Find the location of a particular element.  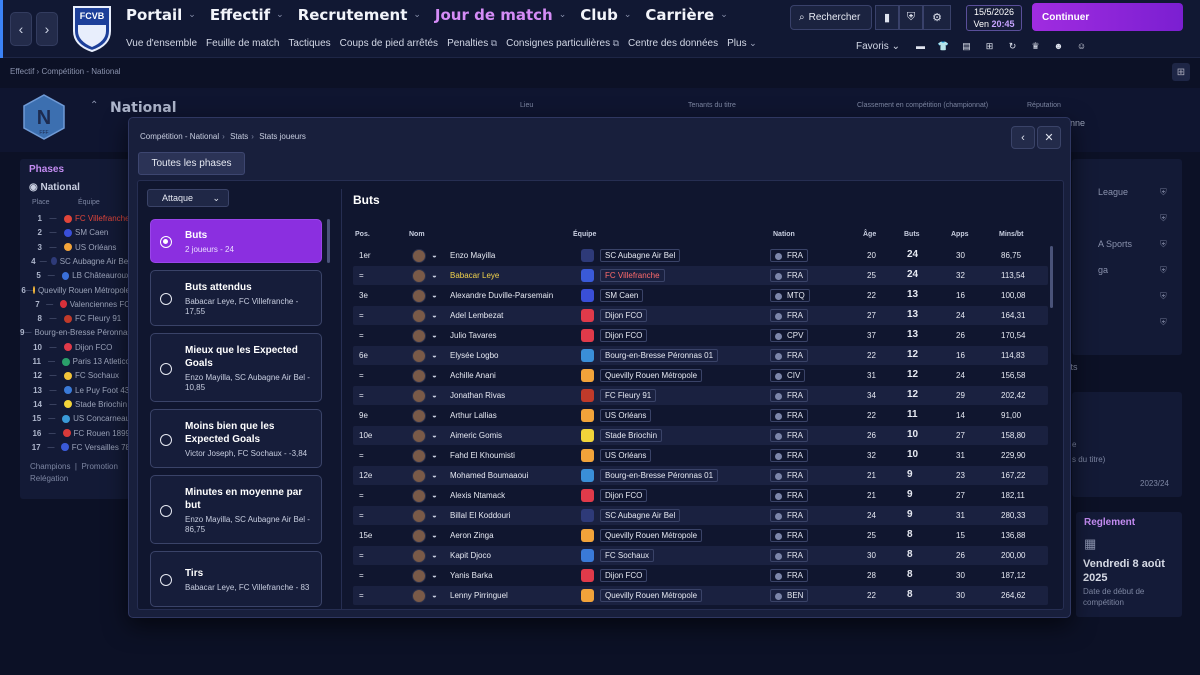

date-box: 15/5/2026 Ven 20:45 is located at coordinates (994, 18).